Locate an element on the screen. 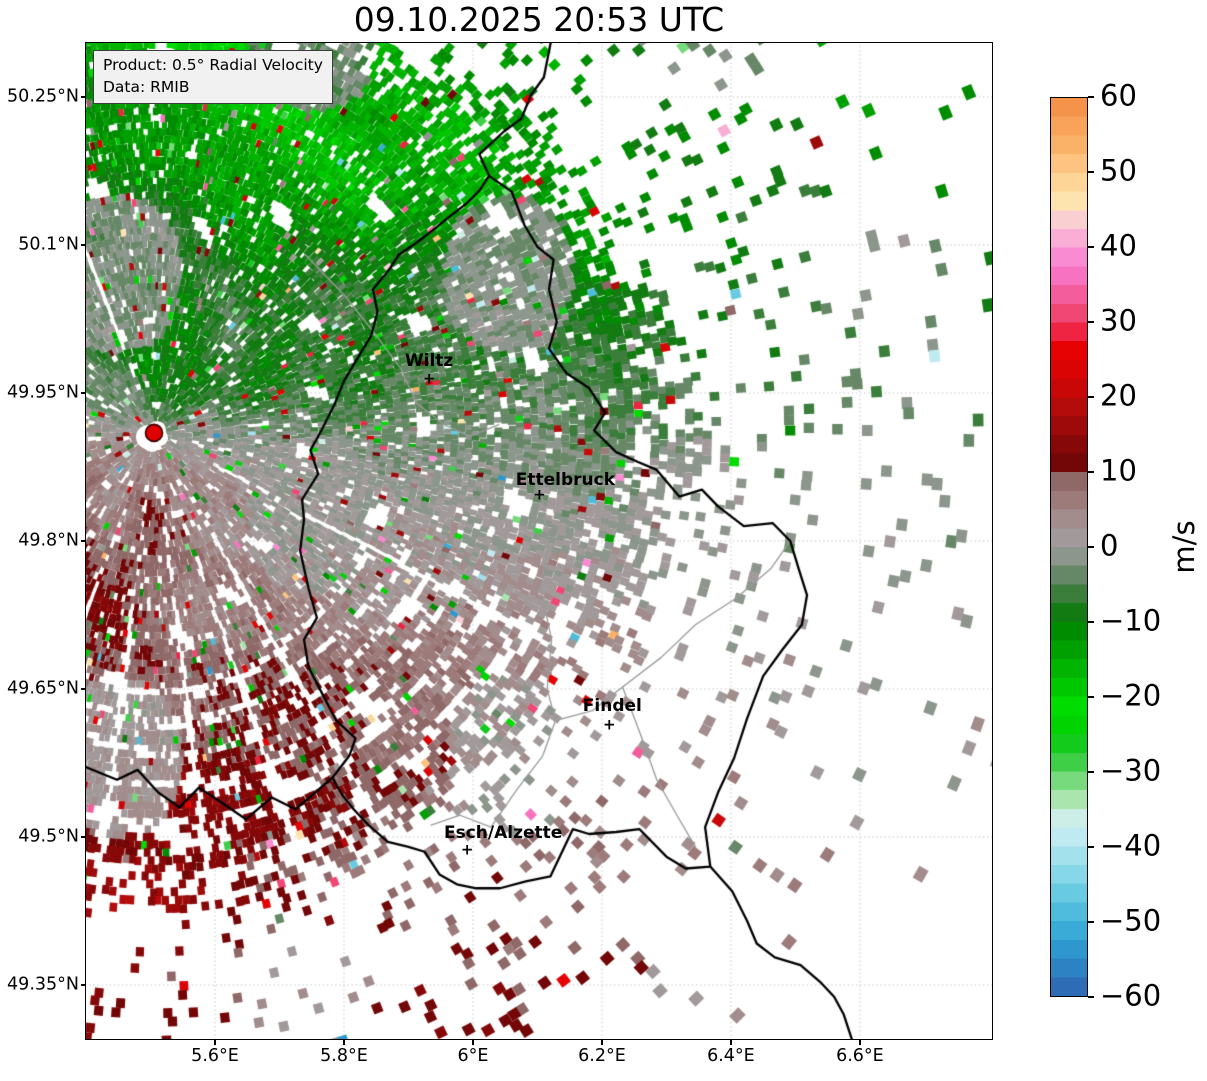  colorbar-tick-label: 20 is located at coordinates (1118, 395).